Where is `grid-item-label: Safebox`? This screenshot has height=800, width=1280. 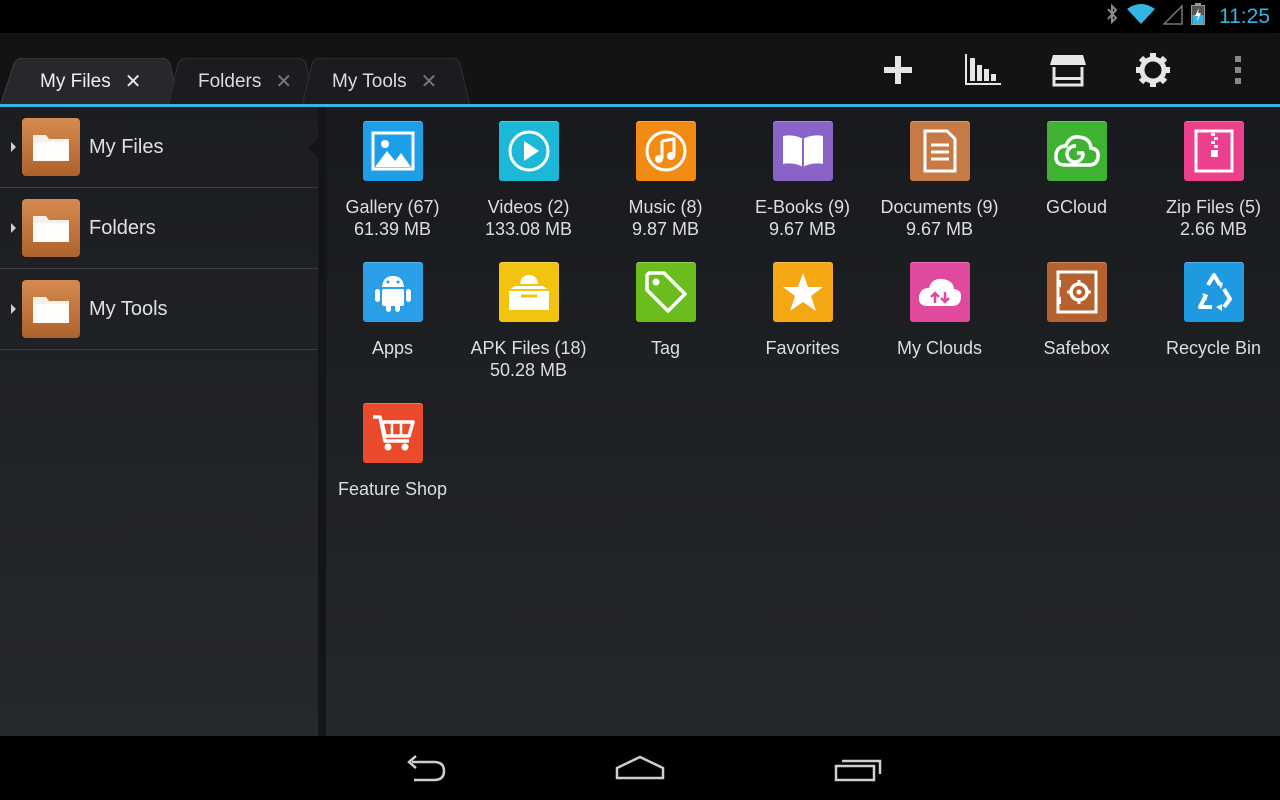
grid-item-label: Safebox is located at coordinates (1076, 348).